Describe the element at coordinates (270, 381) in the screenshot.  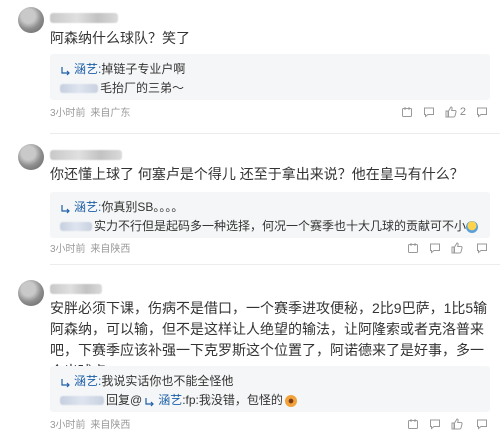
I see `reply-line: 涵艺:我说实话你也不能全怪他` at that location.